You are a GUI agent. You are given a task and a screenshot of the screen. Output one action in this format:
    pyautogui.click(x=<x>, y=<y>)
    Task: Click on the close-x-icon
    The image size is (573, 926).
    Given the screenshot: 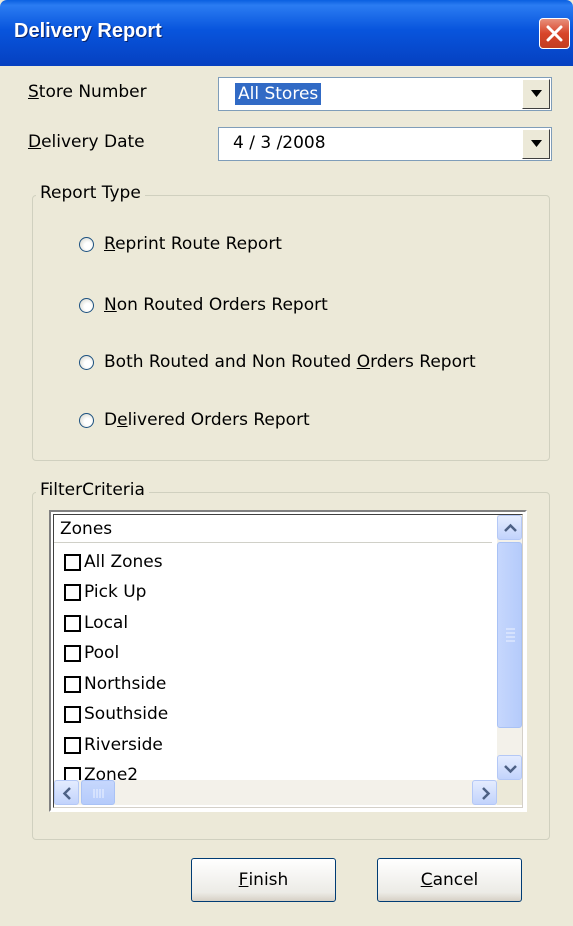 What is the action you would take?
    pyautogui.click(x=554, y=33)
    